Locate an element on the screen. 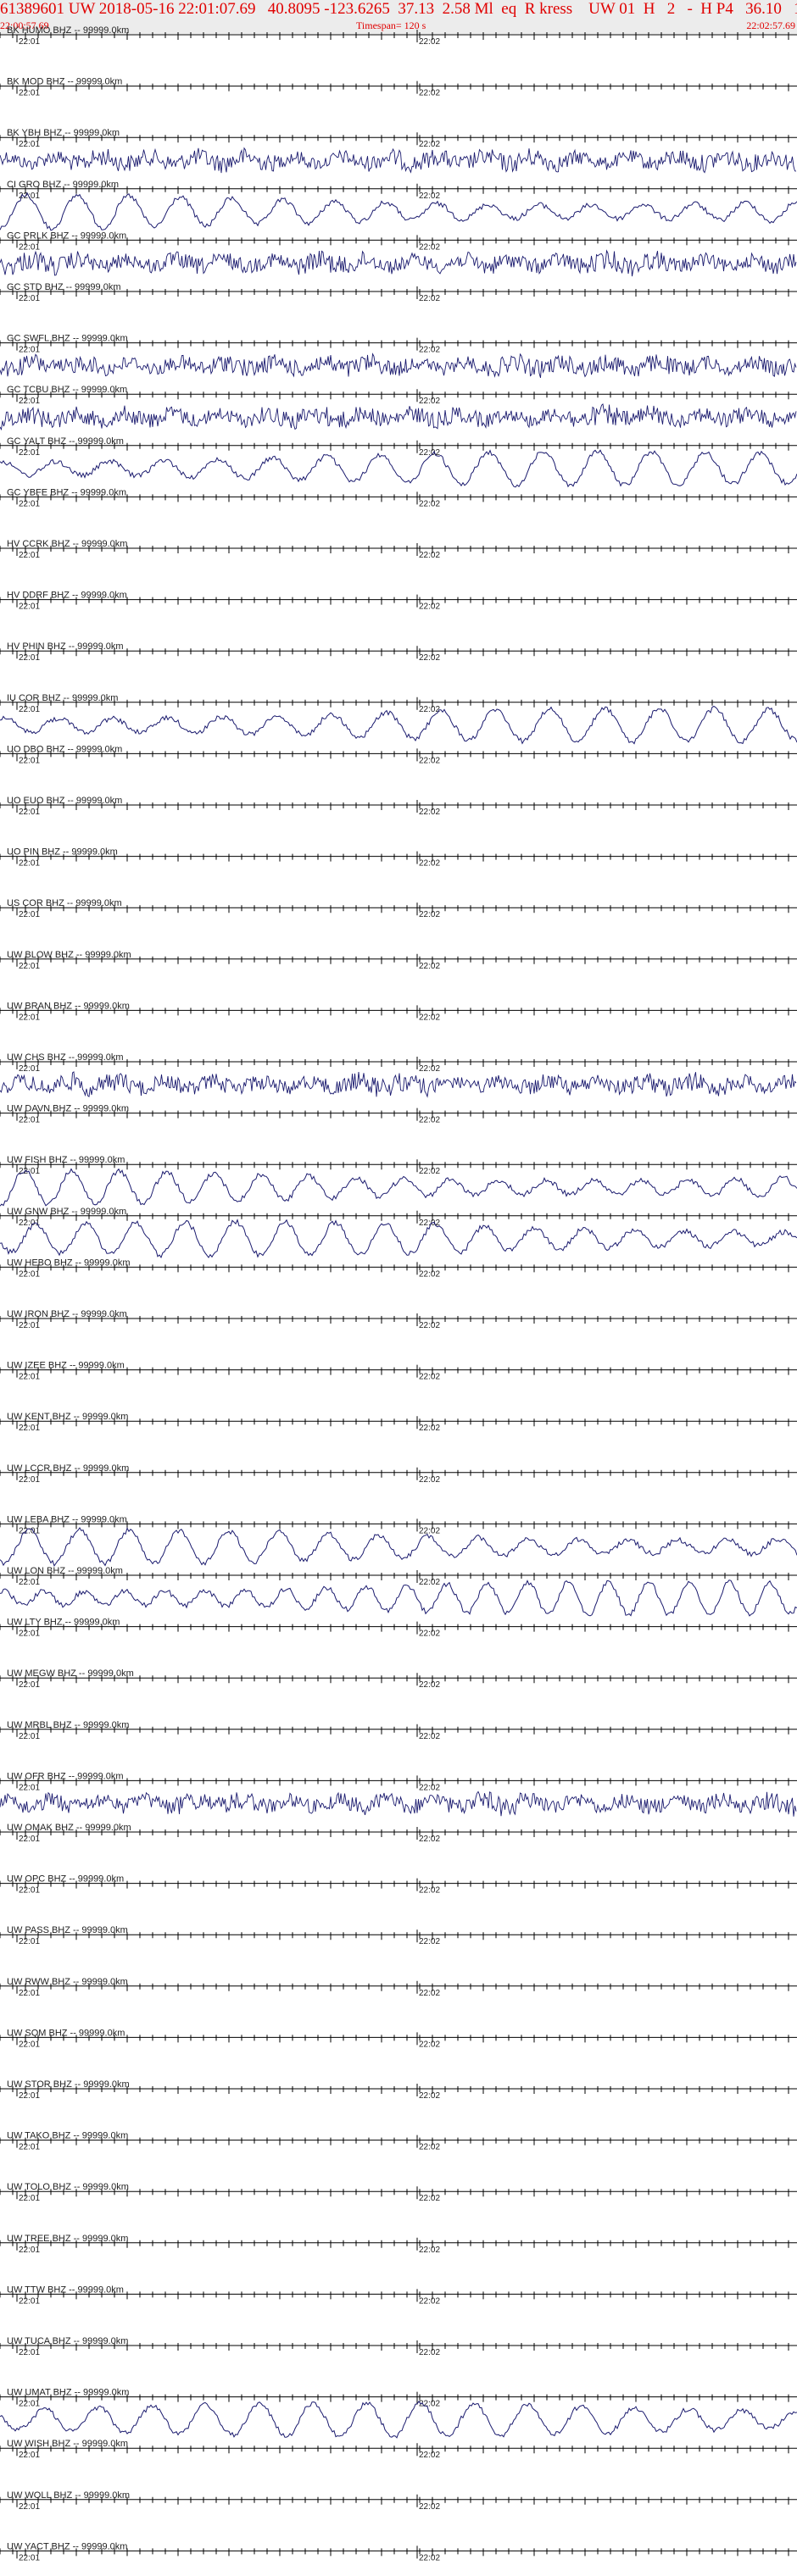 The width and height of the screenshot is (797, 2576). trace-row: 22:01 22:02 UW PASS BHZ -- 99999.0km is located at coordinates (398, 1935).